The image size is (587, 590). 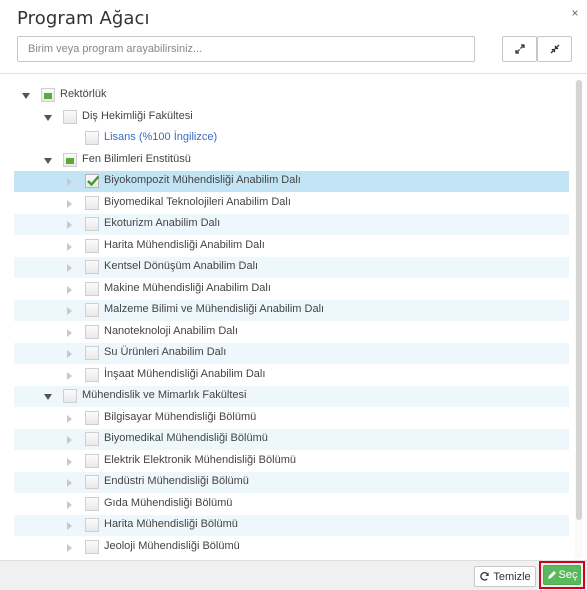 I want to click on tree-row-label: Diş Hekimliği Fakültesi, so click(x=137, y=116).